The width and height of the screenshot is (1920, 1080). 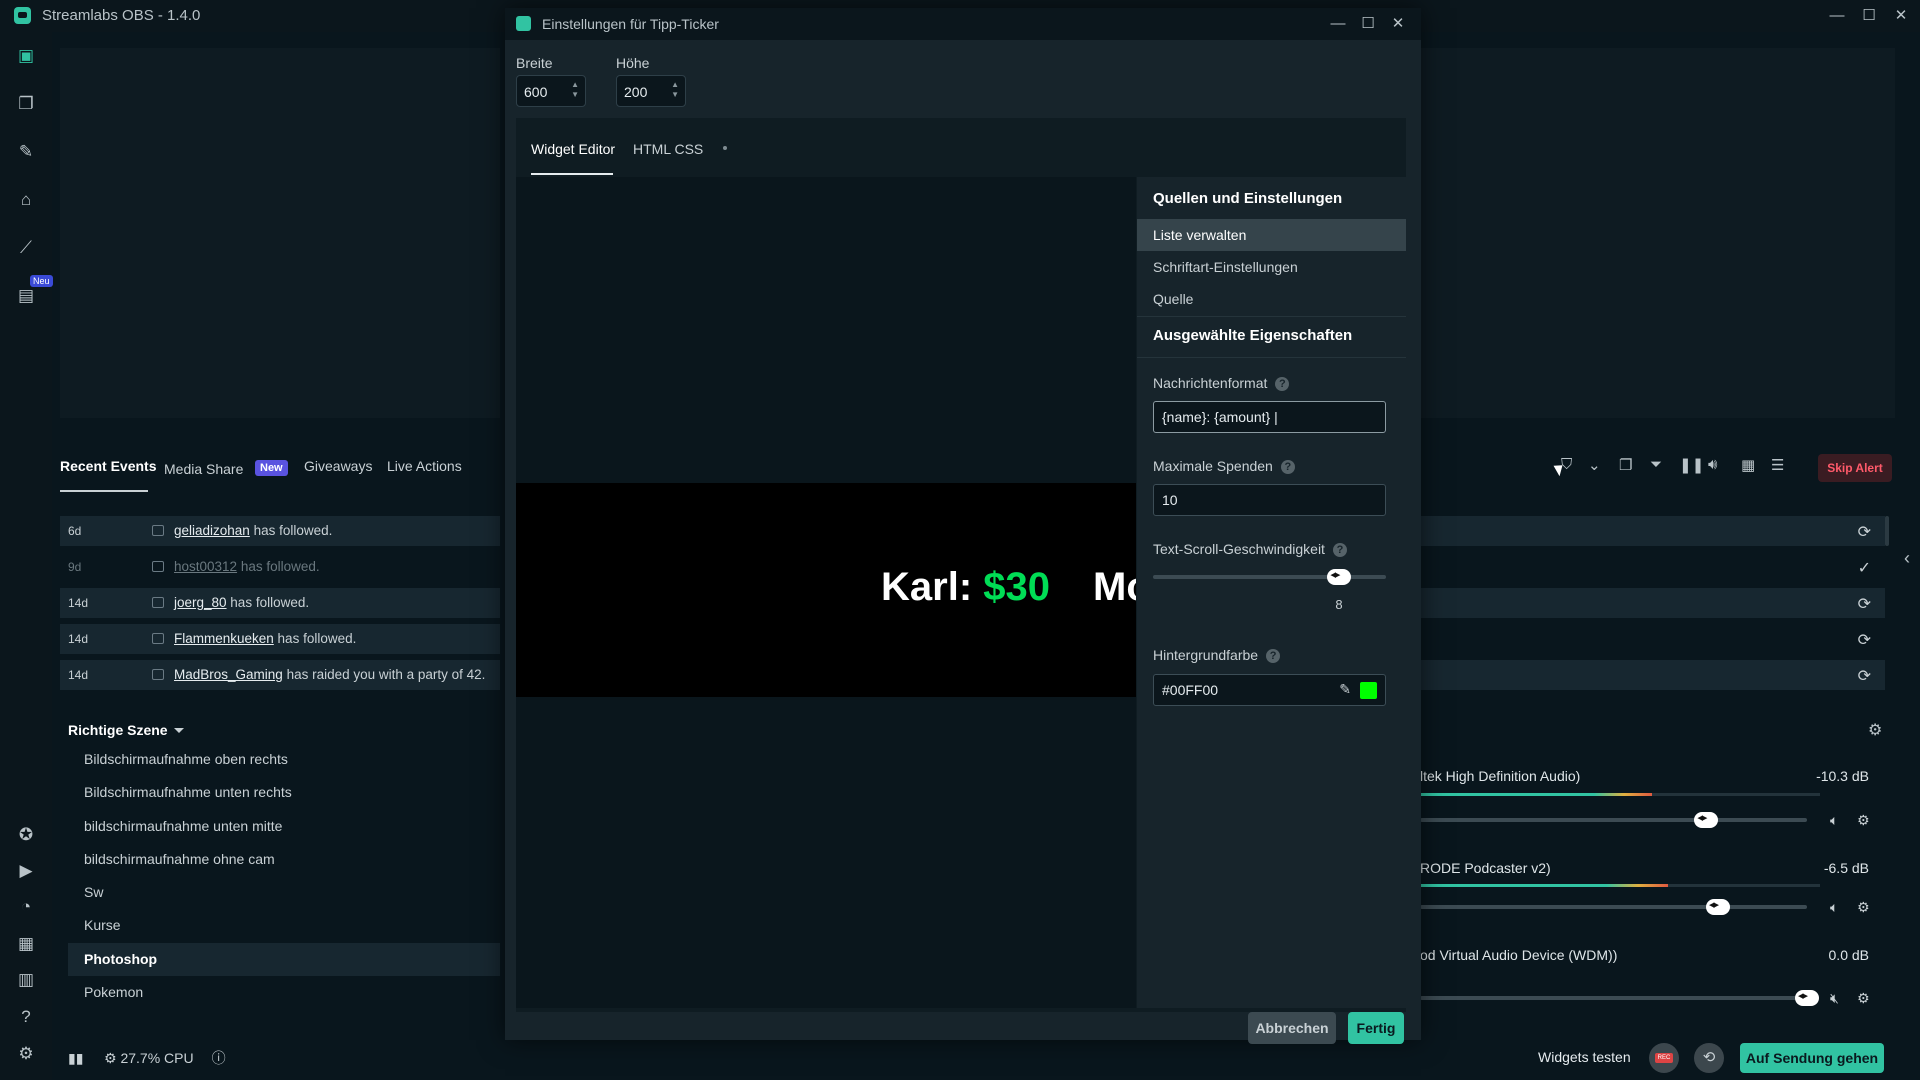 What do you see at coordinates (284, 992) in the screenshot?
I see `scene-item: Pokemon` at bounding box center [284, 992].